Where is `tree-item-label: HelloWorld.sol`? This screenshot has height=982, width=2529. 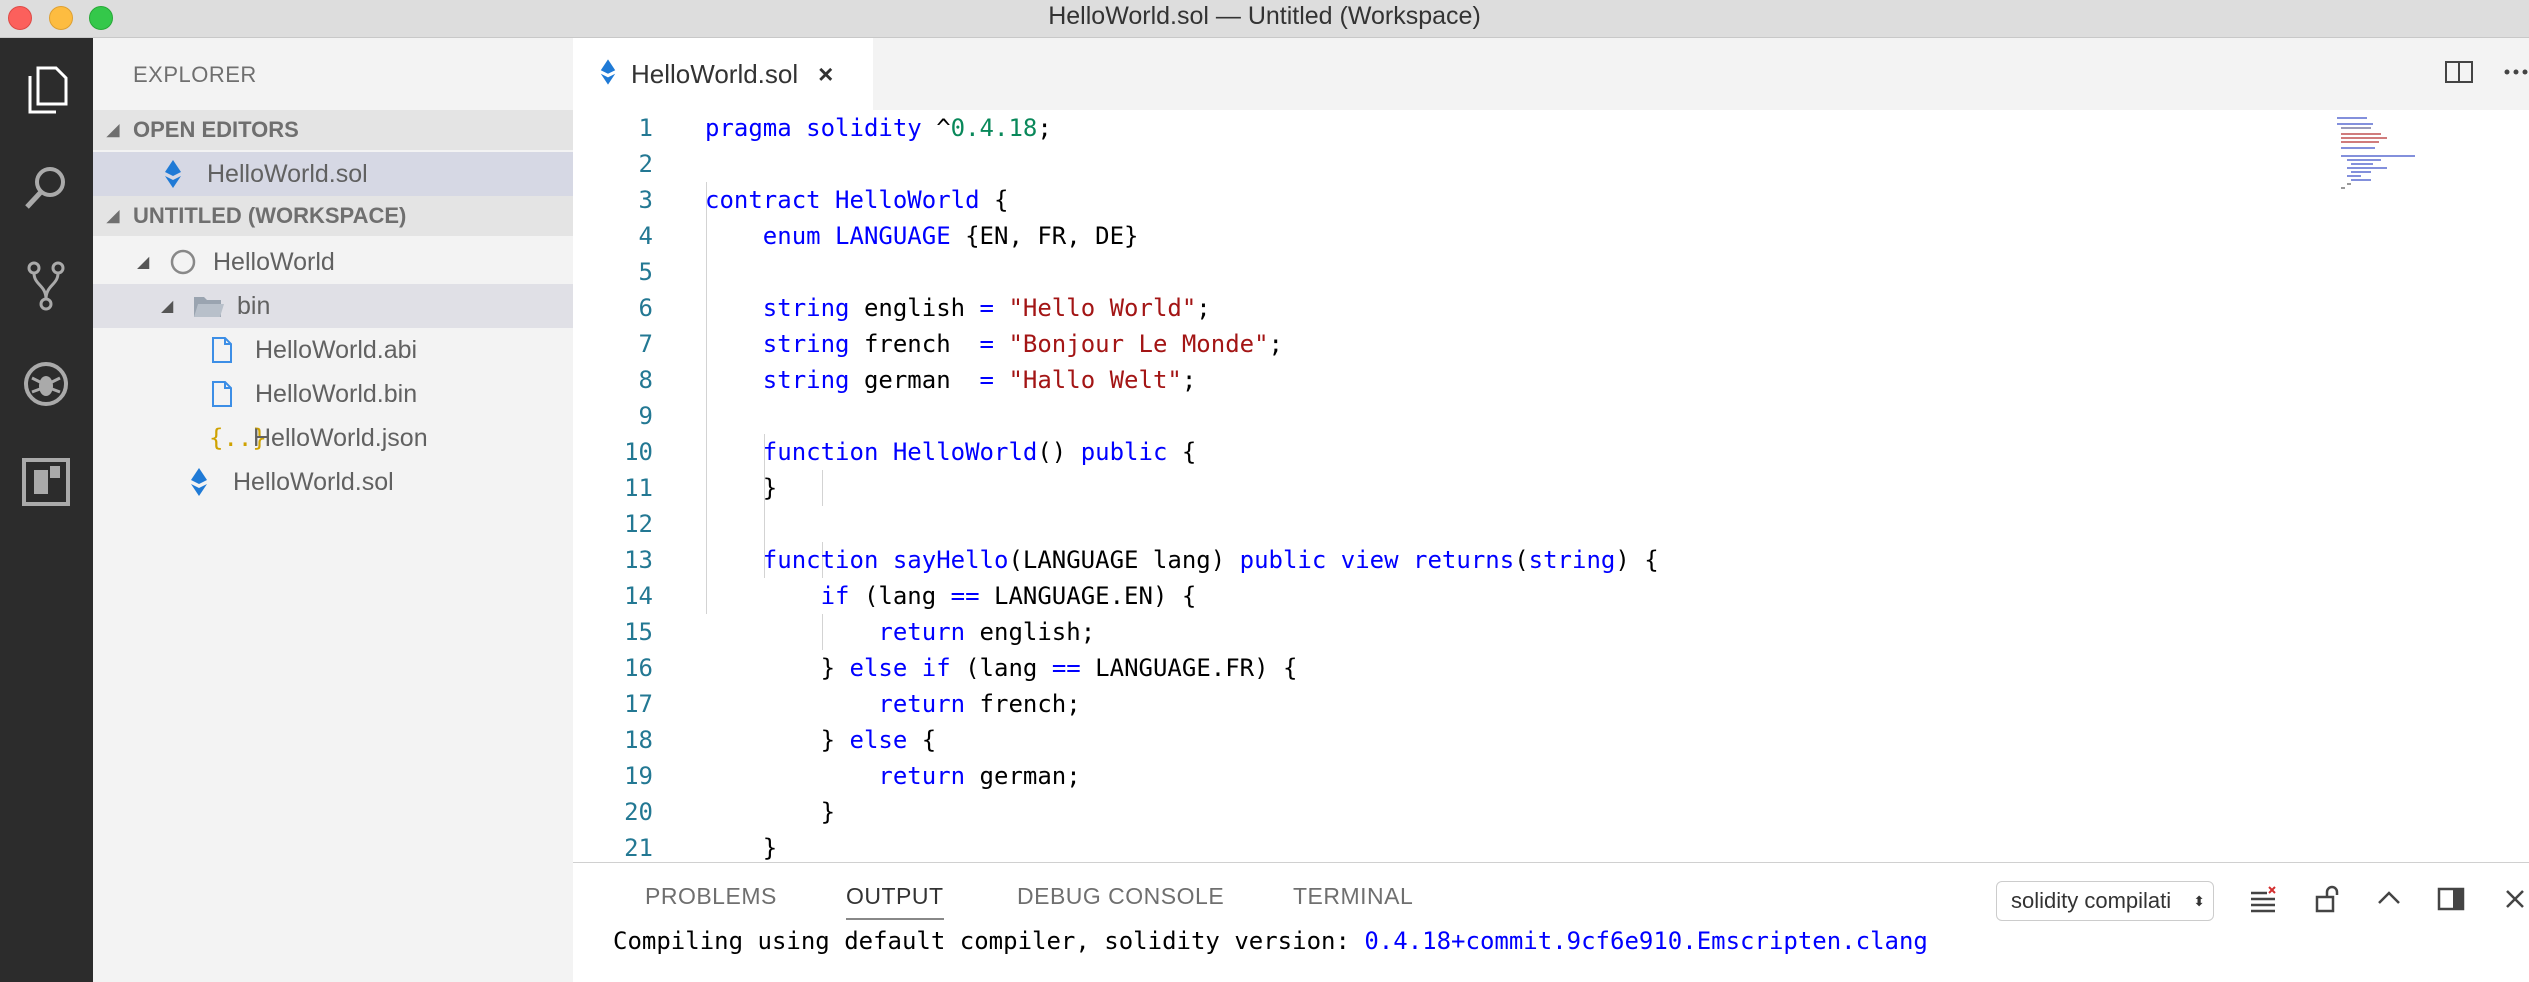
tree-item-label: HelloWorld.sol is located at coordinates (313, 481).